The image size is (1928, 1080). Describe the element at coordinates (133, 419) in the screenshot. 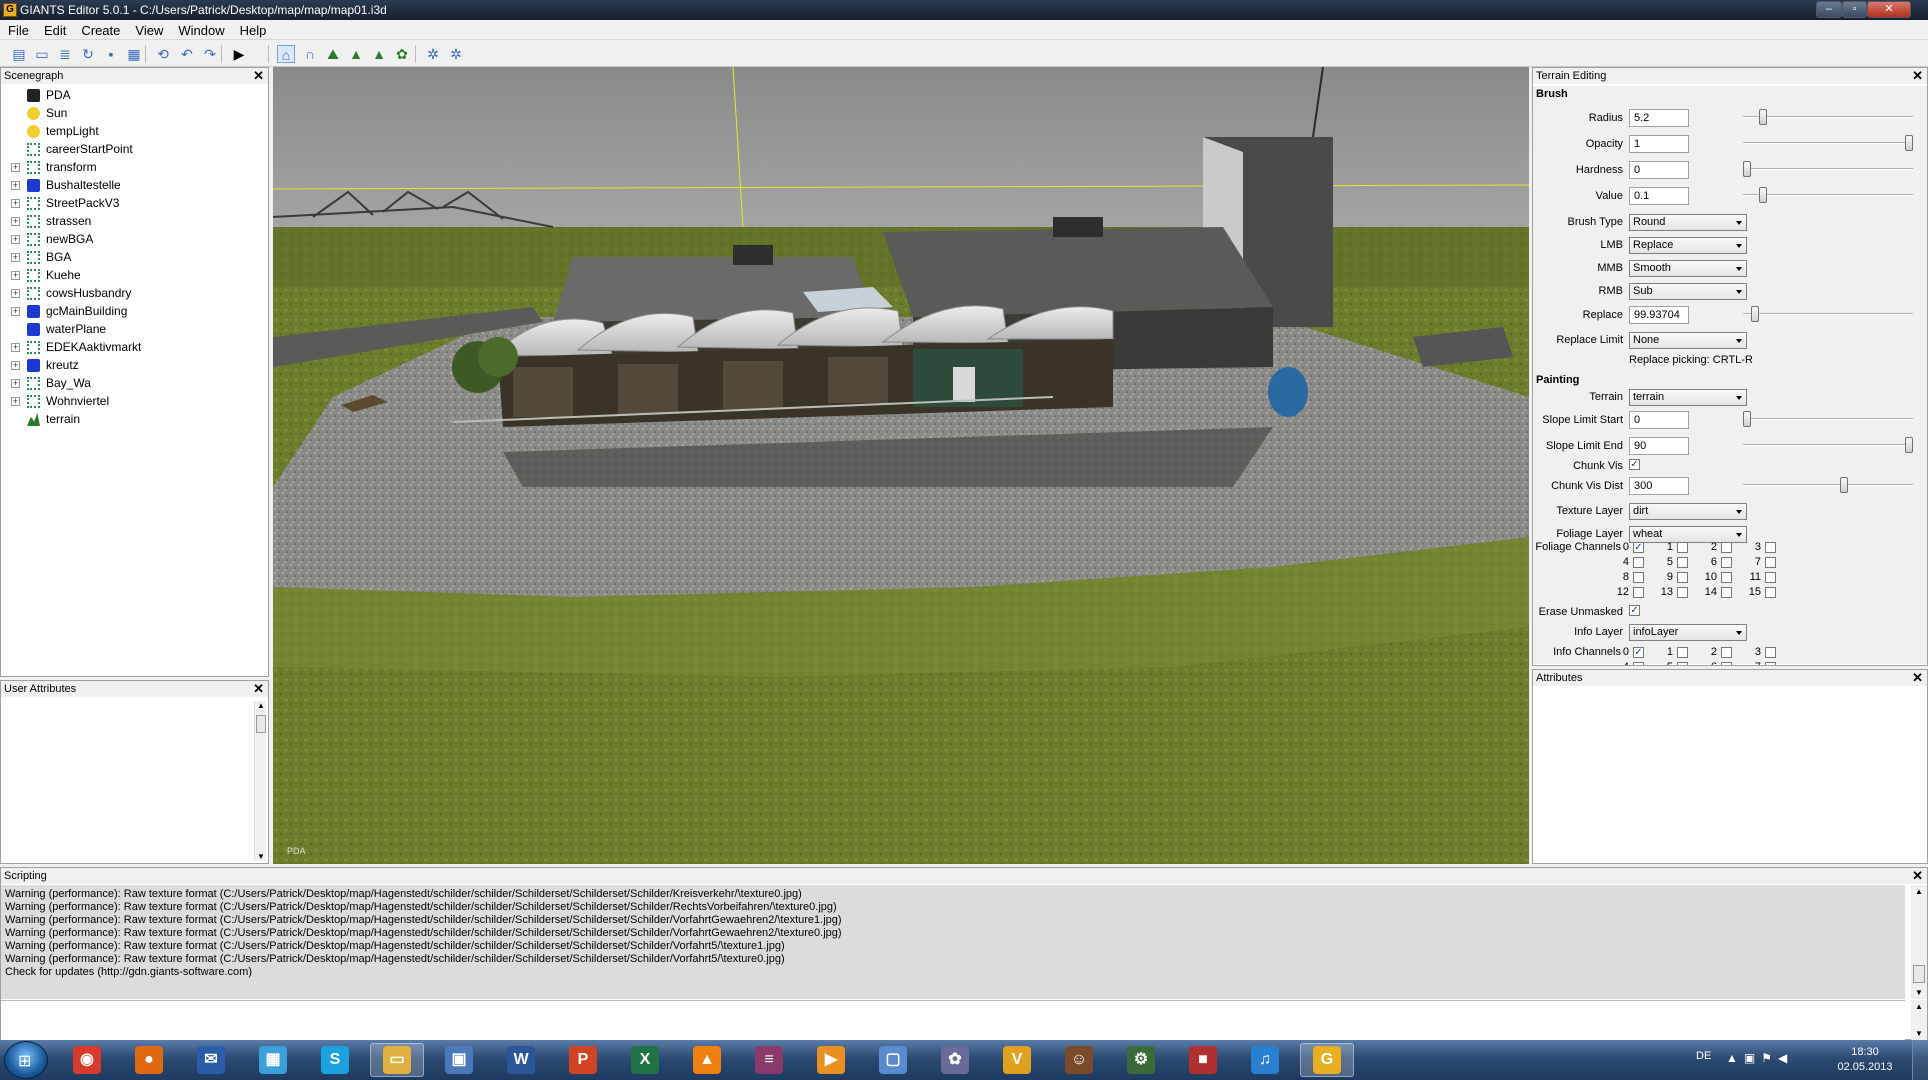

I see `tree-item: terrain` at that location.